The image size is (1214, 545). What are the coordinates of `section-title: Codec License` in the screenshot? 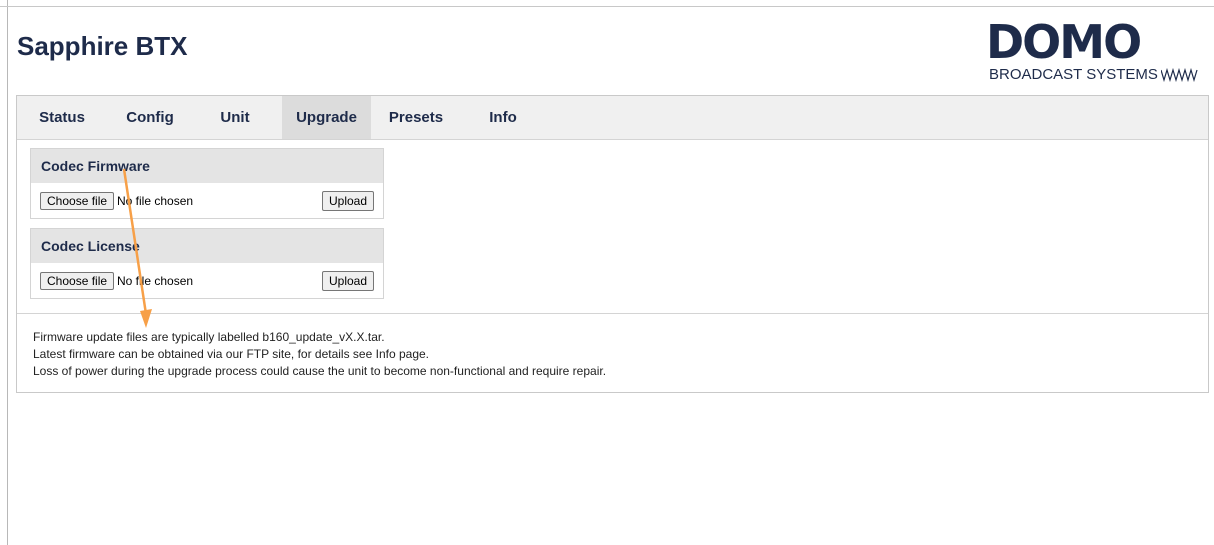 It's located at (207, 246).